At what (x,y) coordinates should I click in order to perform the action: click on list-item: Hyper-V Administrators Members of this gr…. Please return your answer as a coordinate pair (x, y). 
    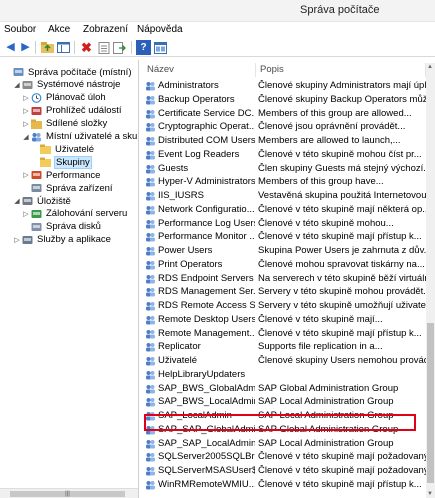
    Looking at the image, I should click on (289, 182).